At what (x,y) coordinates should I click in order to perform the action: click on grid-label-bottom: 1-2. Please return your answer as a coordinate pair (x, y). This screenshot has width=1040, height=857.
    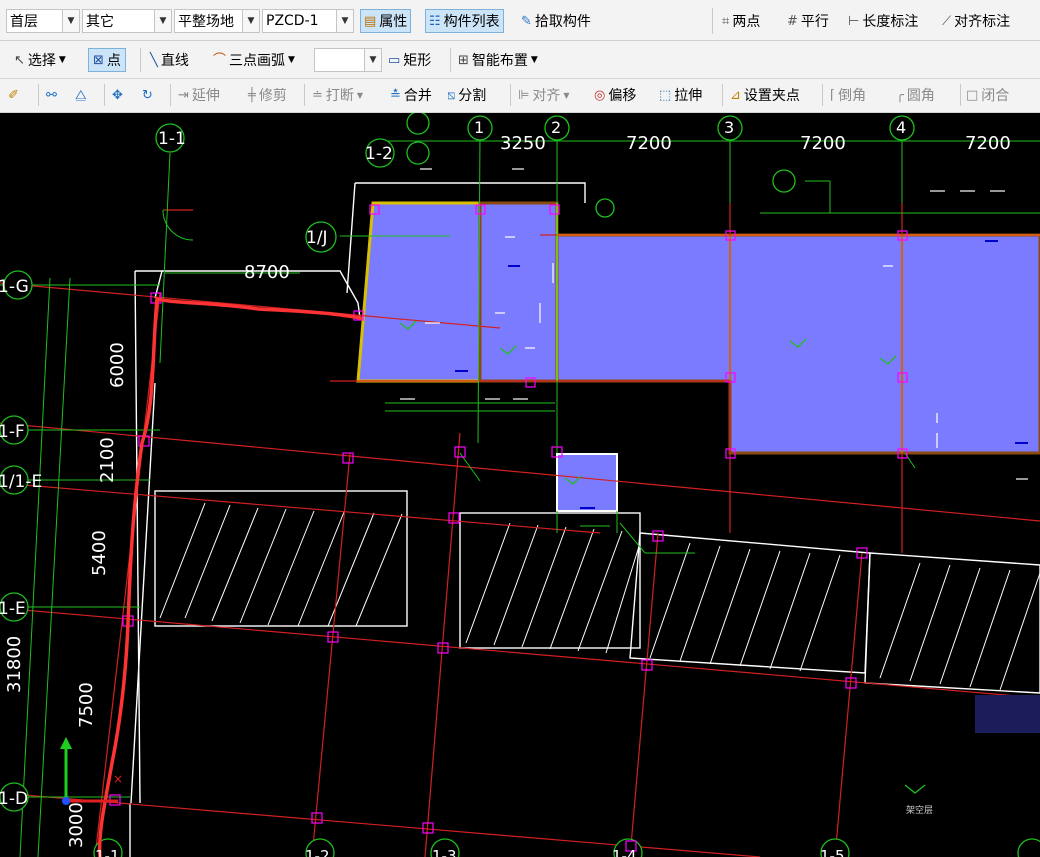
    Looking at the image, I should click on (317, 852).